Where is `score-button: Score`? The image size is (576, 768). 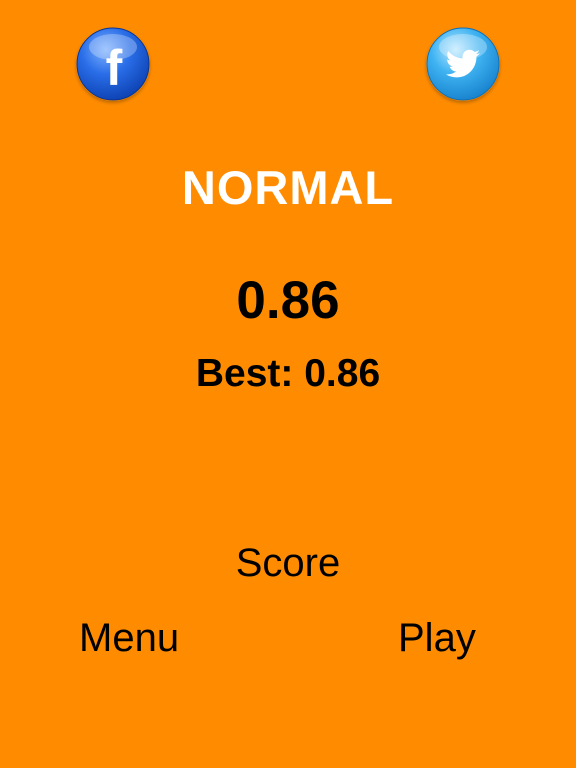 score-button: Score is located at coordinates (288, 563).